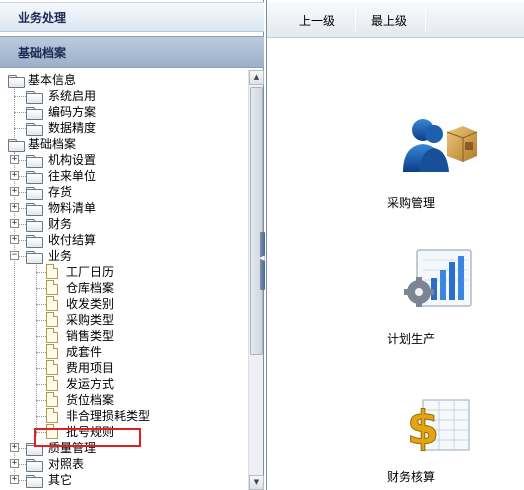 The image size is (524, 490). Describe the element at coordinates (124, 304) in the screenshot. I see `tree-item: 收发类别` at that location.